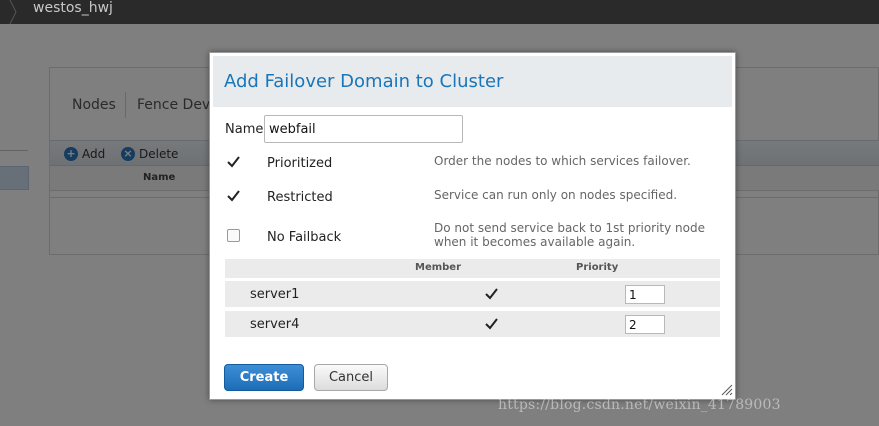 This screenshot has height=426, width=879. I want to click on domain-name-input, so click(363, 129).